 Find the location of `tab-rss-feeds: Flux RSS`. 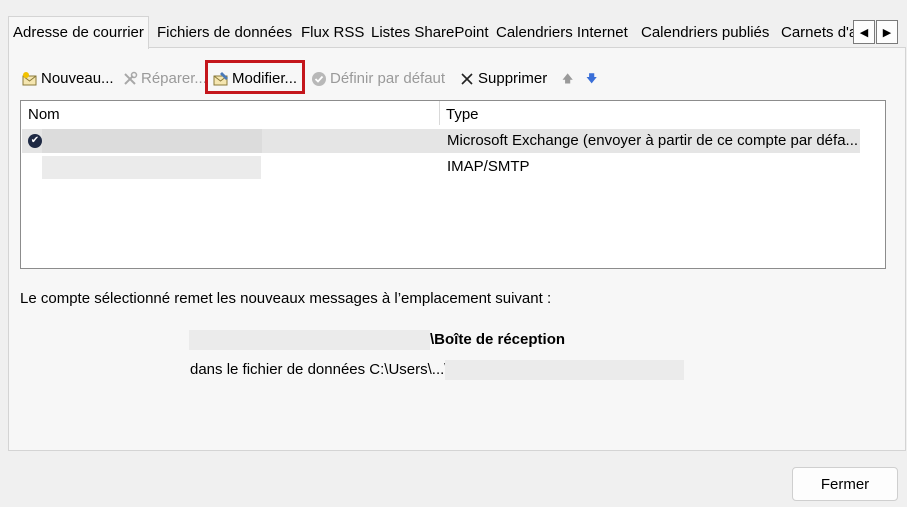

tab-rss-feeds: Flux RSS is located at coordinates (332, 33).